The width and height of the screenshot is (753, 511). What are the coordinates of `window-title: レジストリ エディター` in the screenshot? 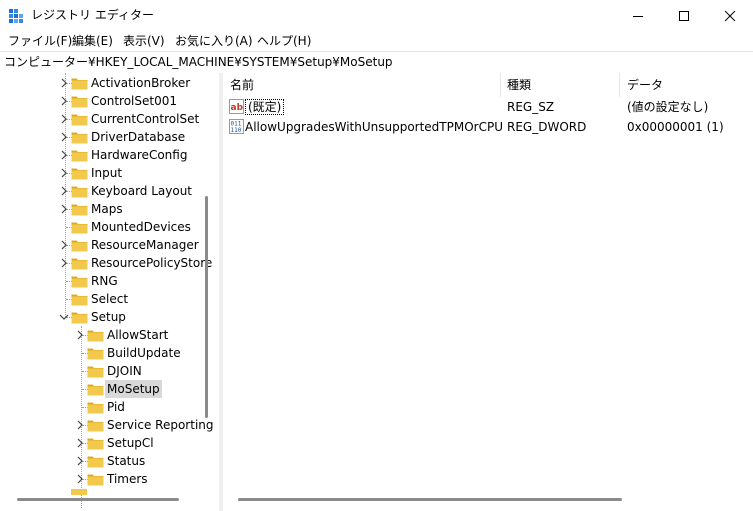 It's located at (92, 15).